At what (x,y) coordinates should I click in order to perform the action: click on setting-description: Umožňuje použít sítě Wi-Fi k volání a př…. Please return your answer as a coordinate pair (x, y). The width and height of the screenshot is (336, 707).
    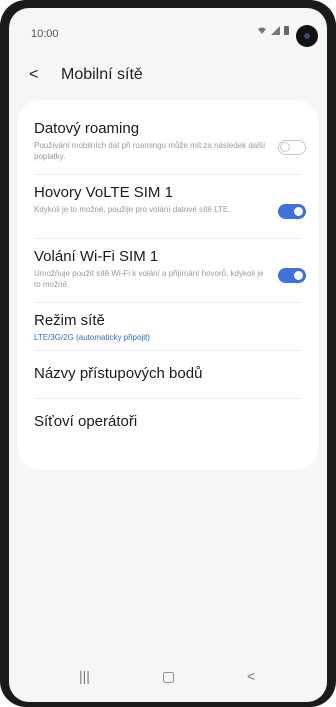
    Looking at the image, I should click on (149, 279).